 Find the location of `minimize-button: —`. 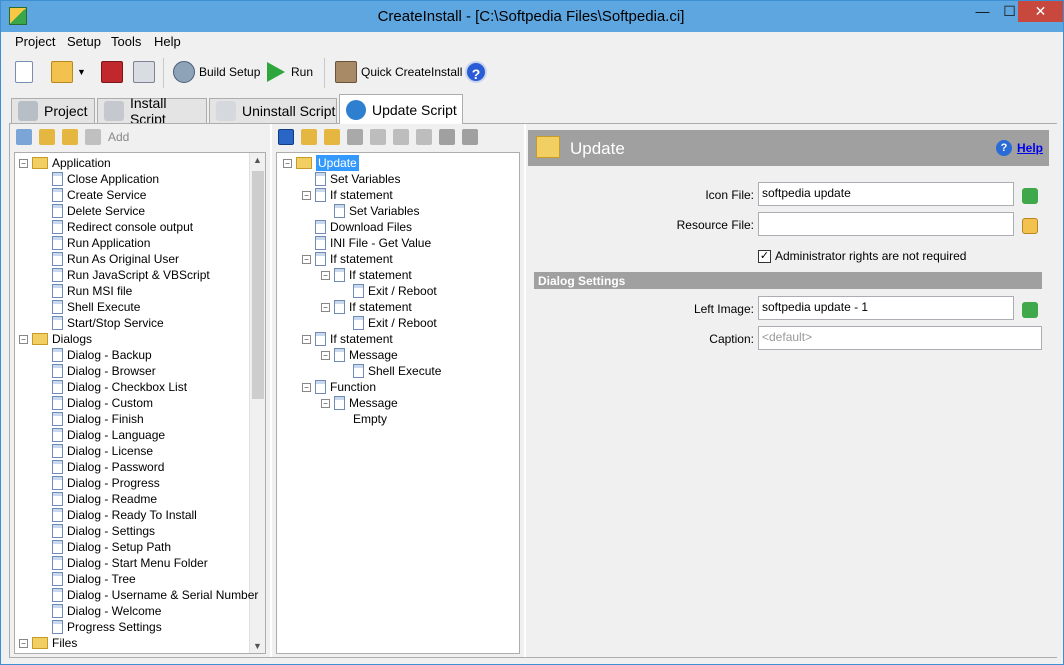

minimize-button: — is located at coordinates (982, 11).